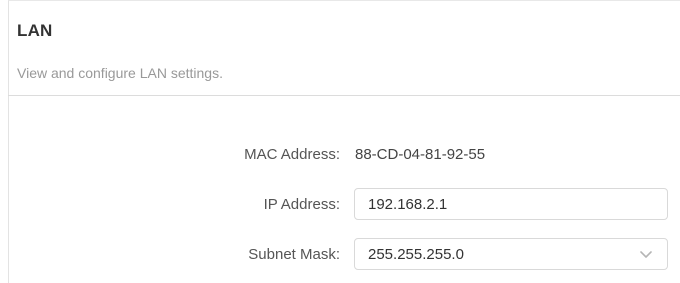 Image resolution: width=680 pixels, height=283 pixels. Describe the element at coordinates (344, 95) in the screenshot. I see `section-divider` at that location.